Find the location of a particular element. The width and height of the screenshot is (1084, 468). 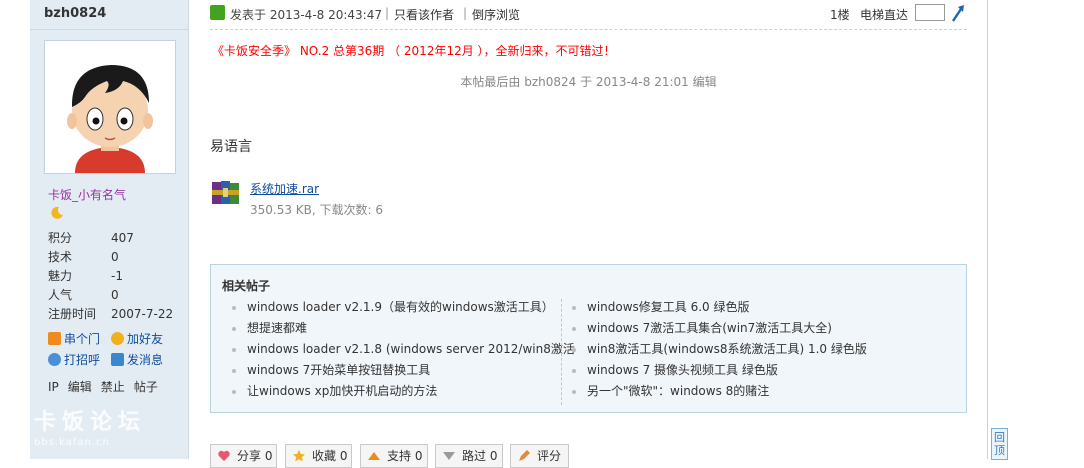

button-label: 评分 is located at coordinates (549, 456).